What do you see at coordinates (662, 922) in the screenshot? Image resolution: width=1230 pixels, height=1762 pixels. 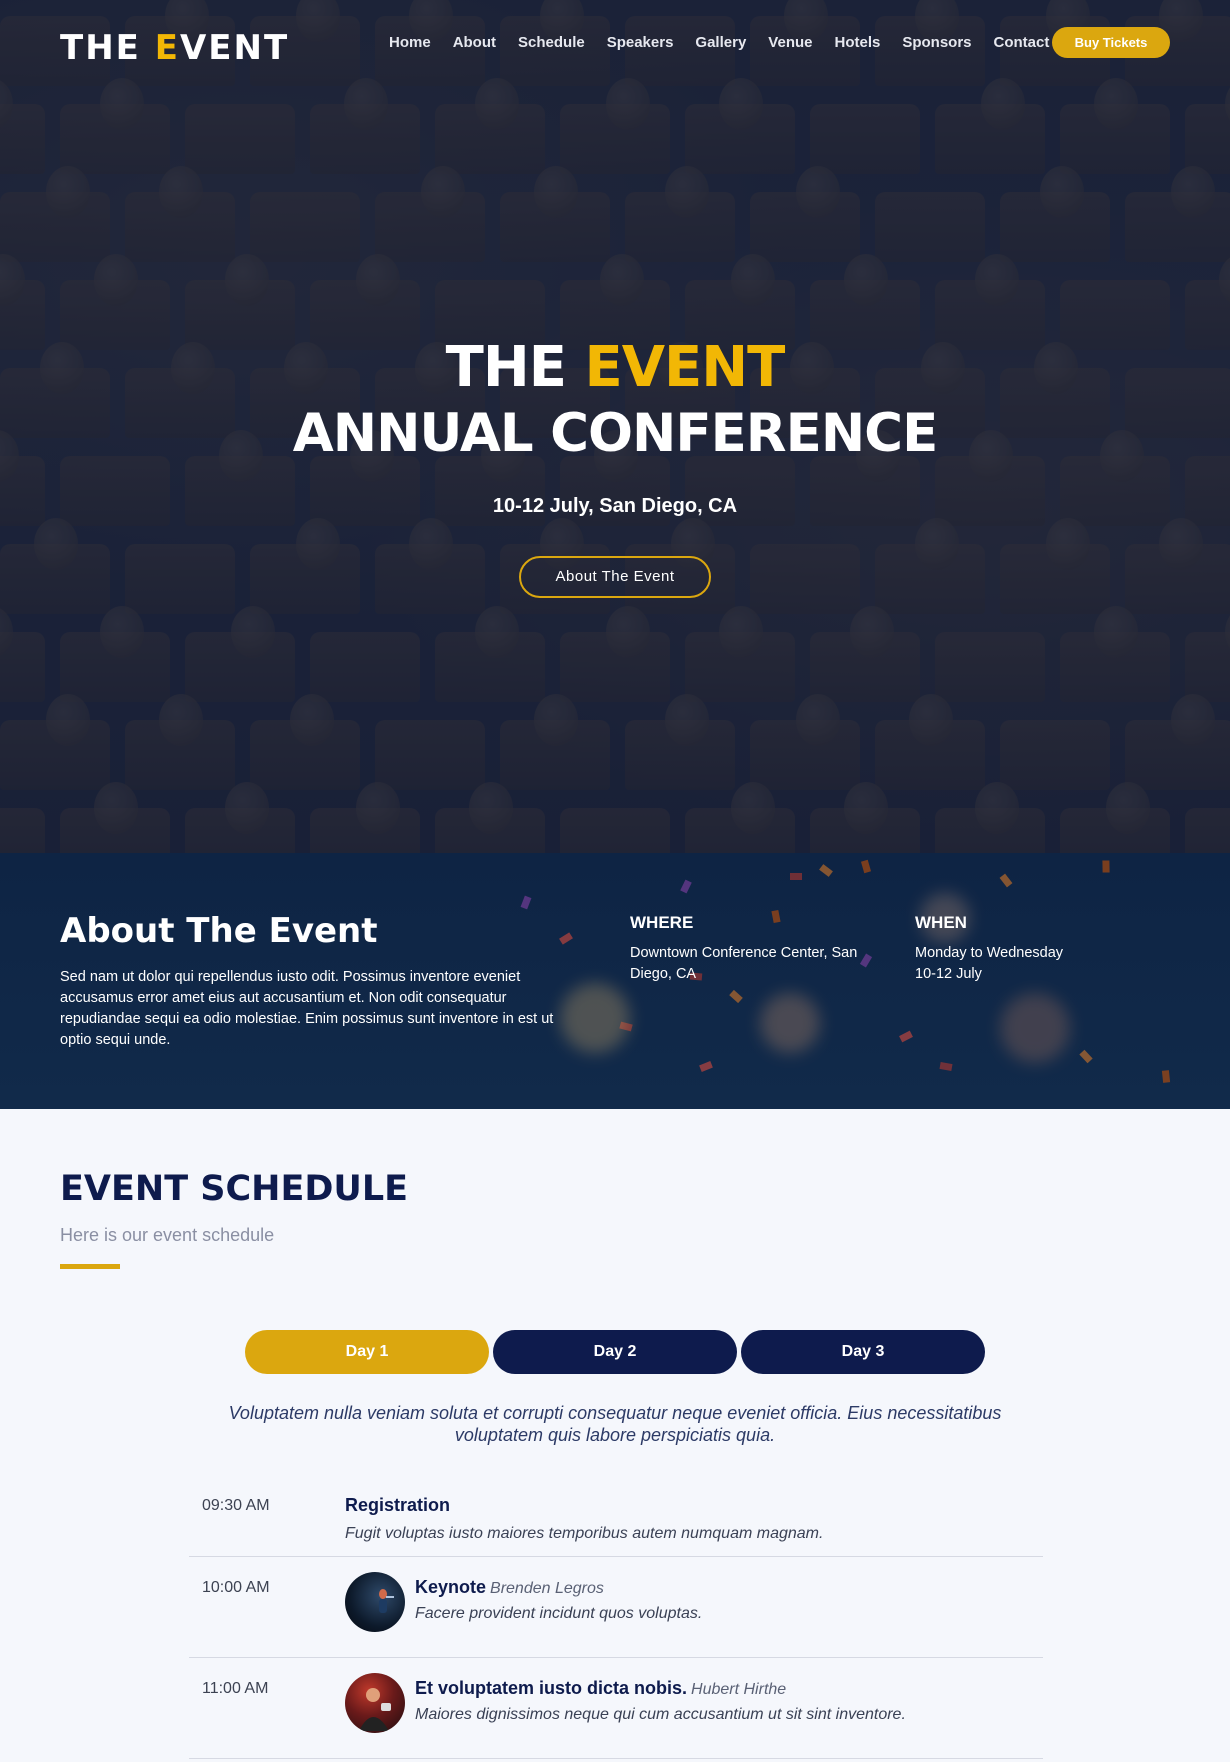 I see `where-title: WHERE` at bounding box center [662, 922].